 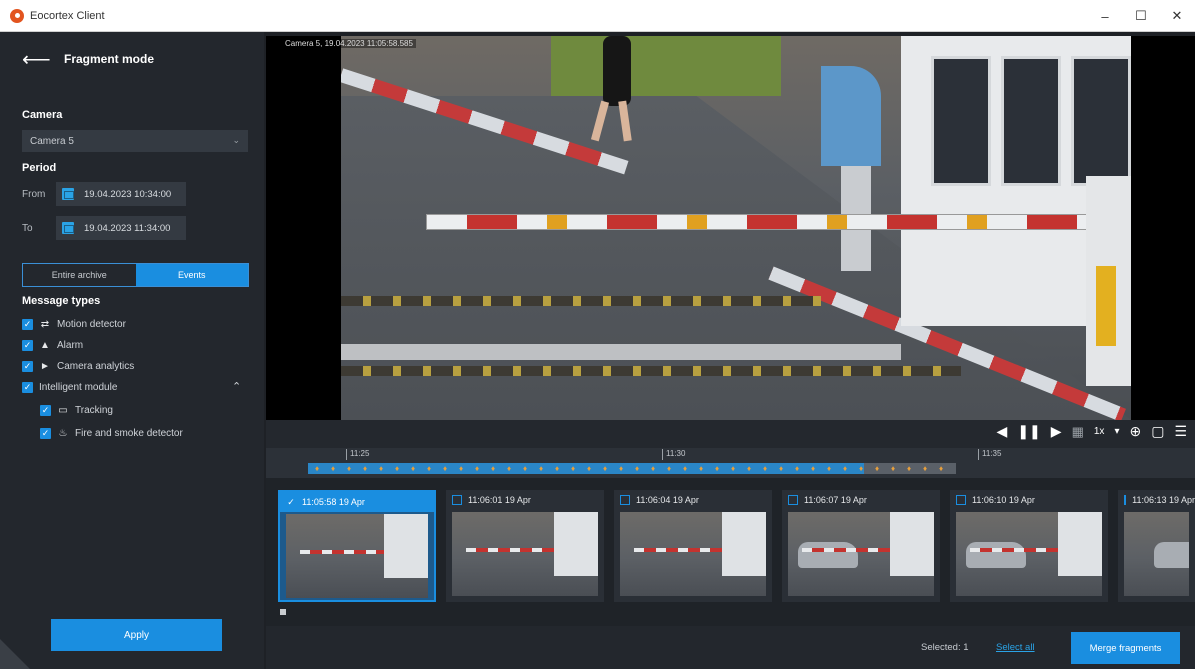 What do you see at coordinates (78, 366) in the screenshot?
I see `message-type-camera-analytics: ► Camera analytics` at bounding box center [78, 366].